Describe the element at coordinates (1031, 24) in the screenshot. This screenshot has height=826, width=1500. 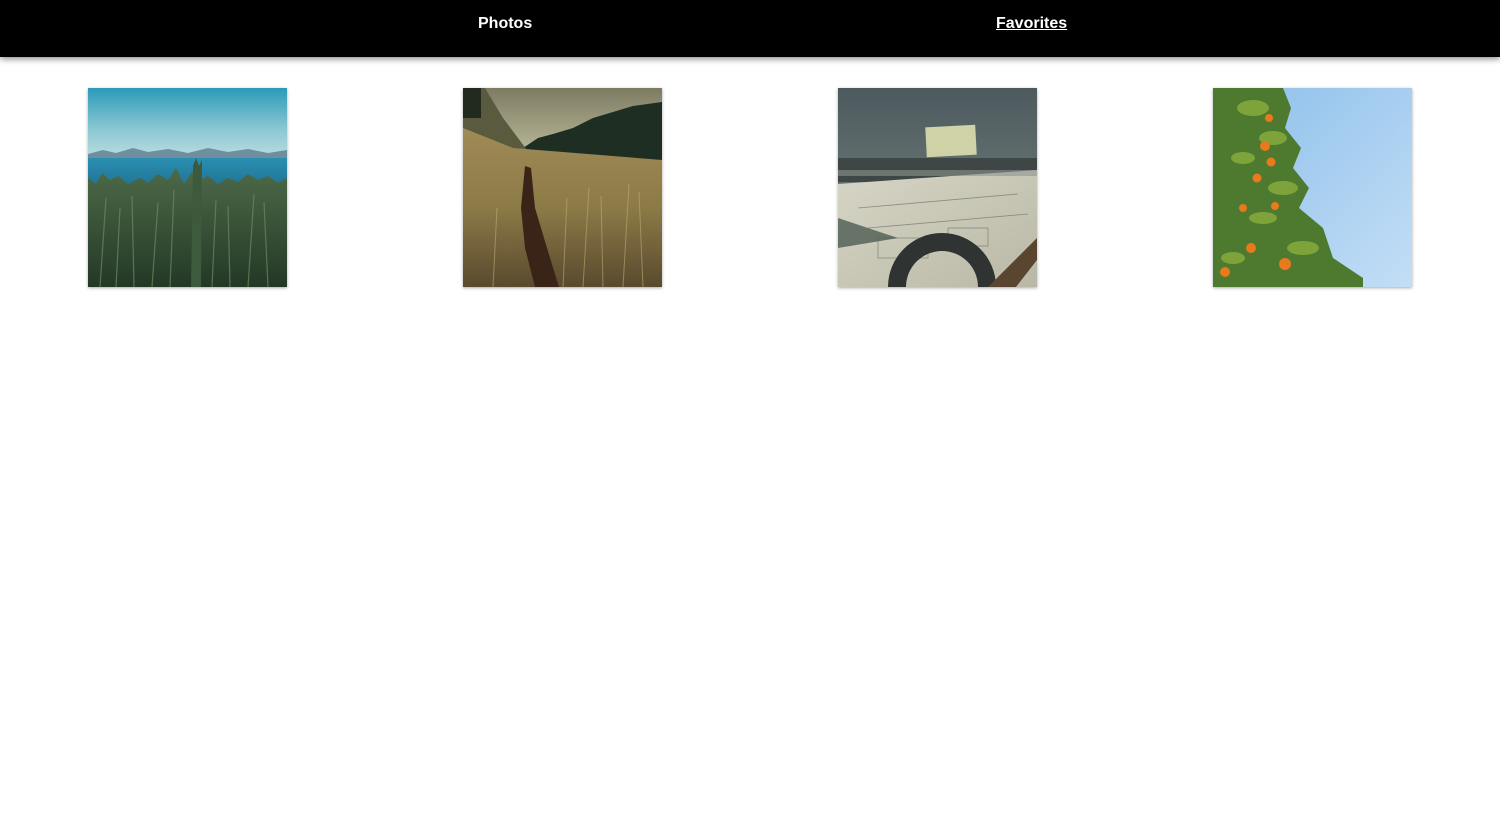
I see `nav-link-favorites: Favorites` at that location.